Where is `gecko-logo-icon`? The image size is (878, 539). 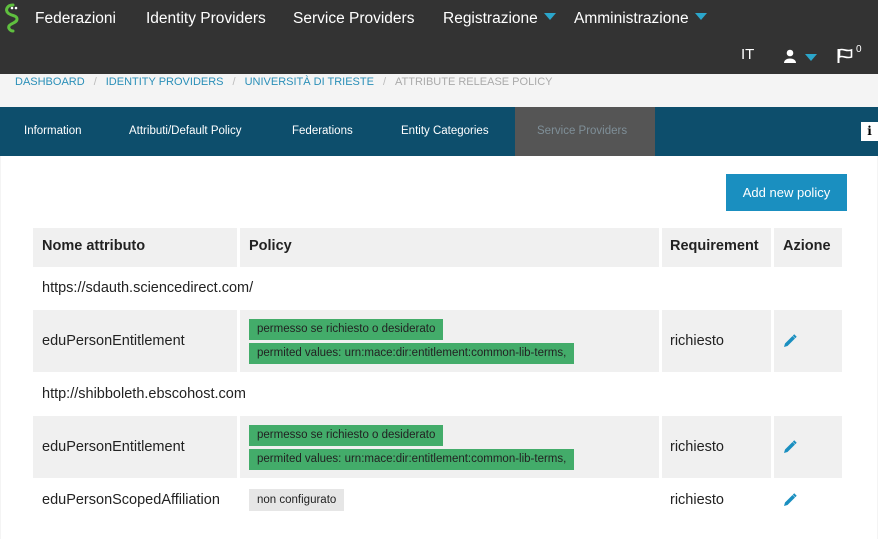 gecko-logo-icon is located at coordinates (13, 18).